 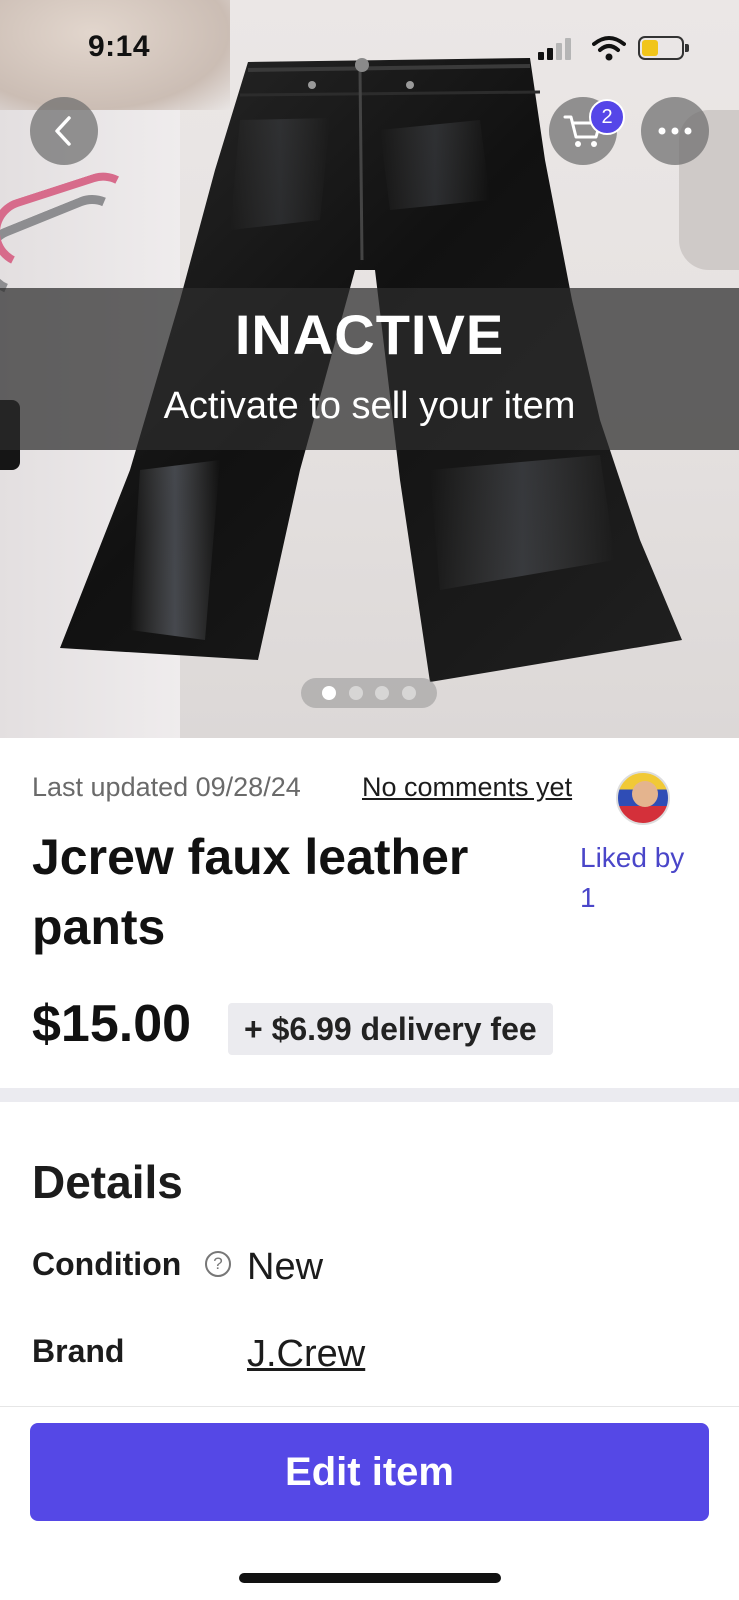 What do you see at coordinates (218, 1264) in the screenshot?
I see `help-circle-icon: ?` at bounding box center [218, 1264].